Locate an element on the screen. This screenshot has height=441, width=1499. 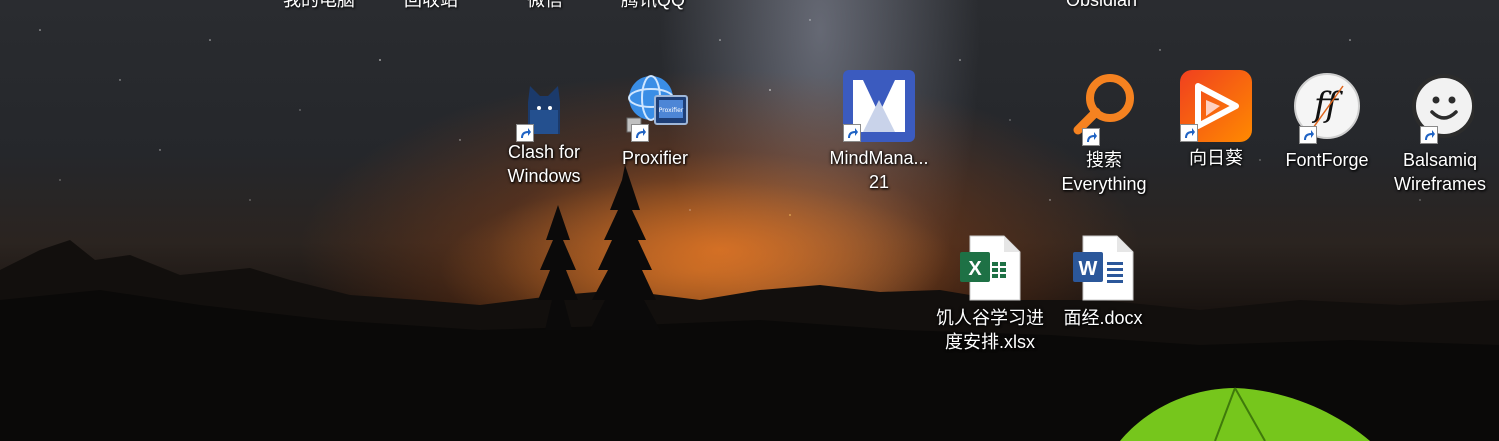
icon-label: FontForge is located at coordinates (1327, 160).